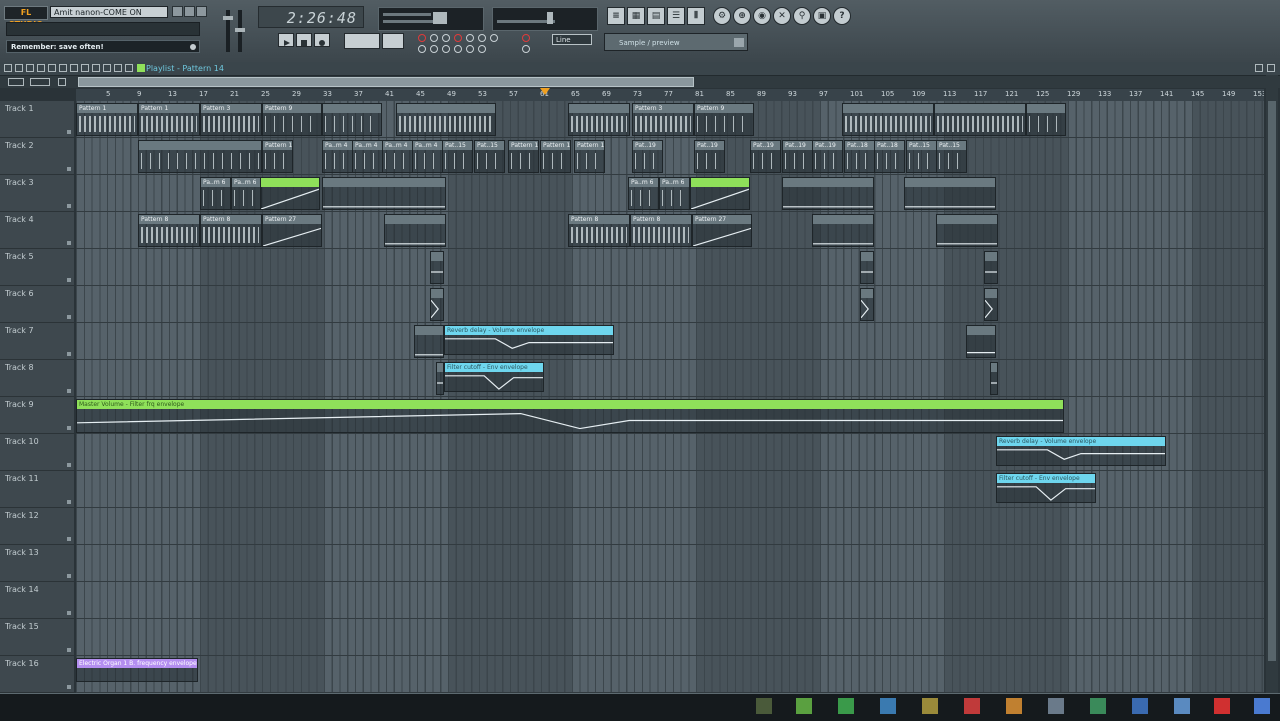 This screenshot has height=721, width=1280. I want to click on tools-icon: ✕, so click(782, 16).